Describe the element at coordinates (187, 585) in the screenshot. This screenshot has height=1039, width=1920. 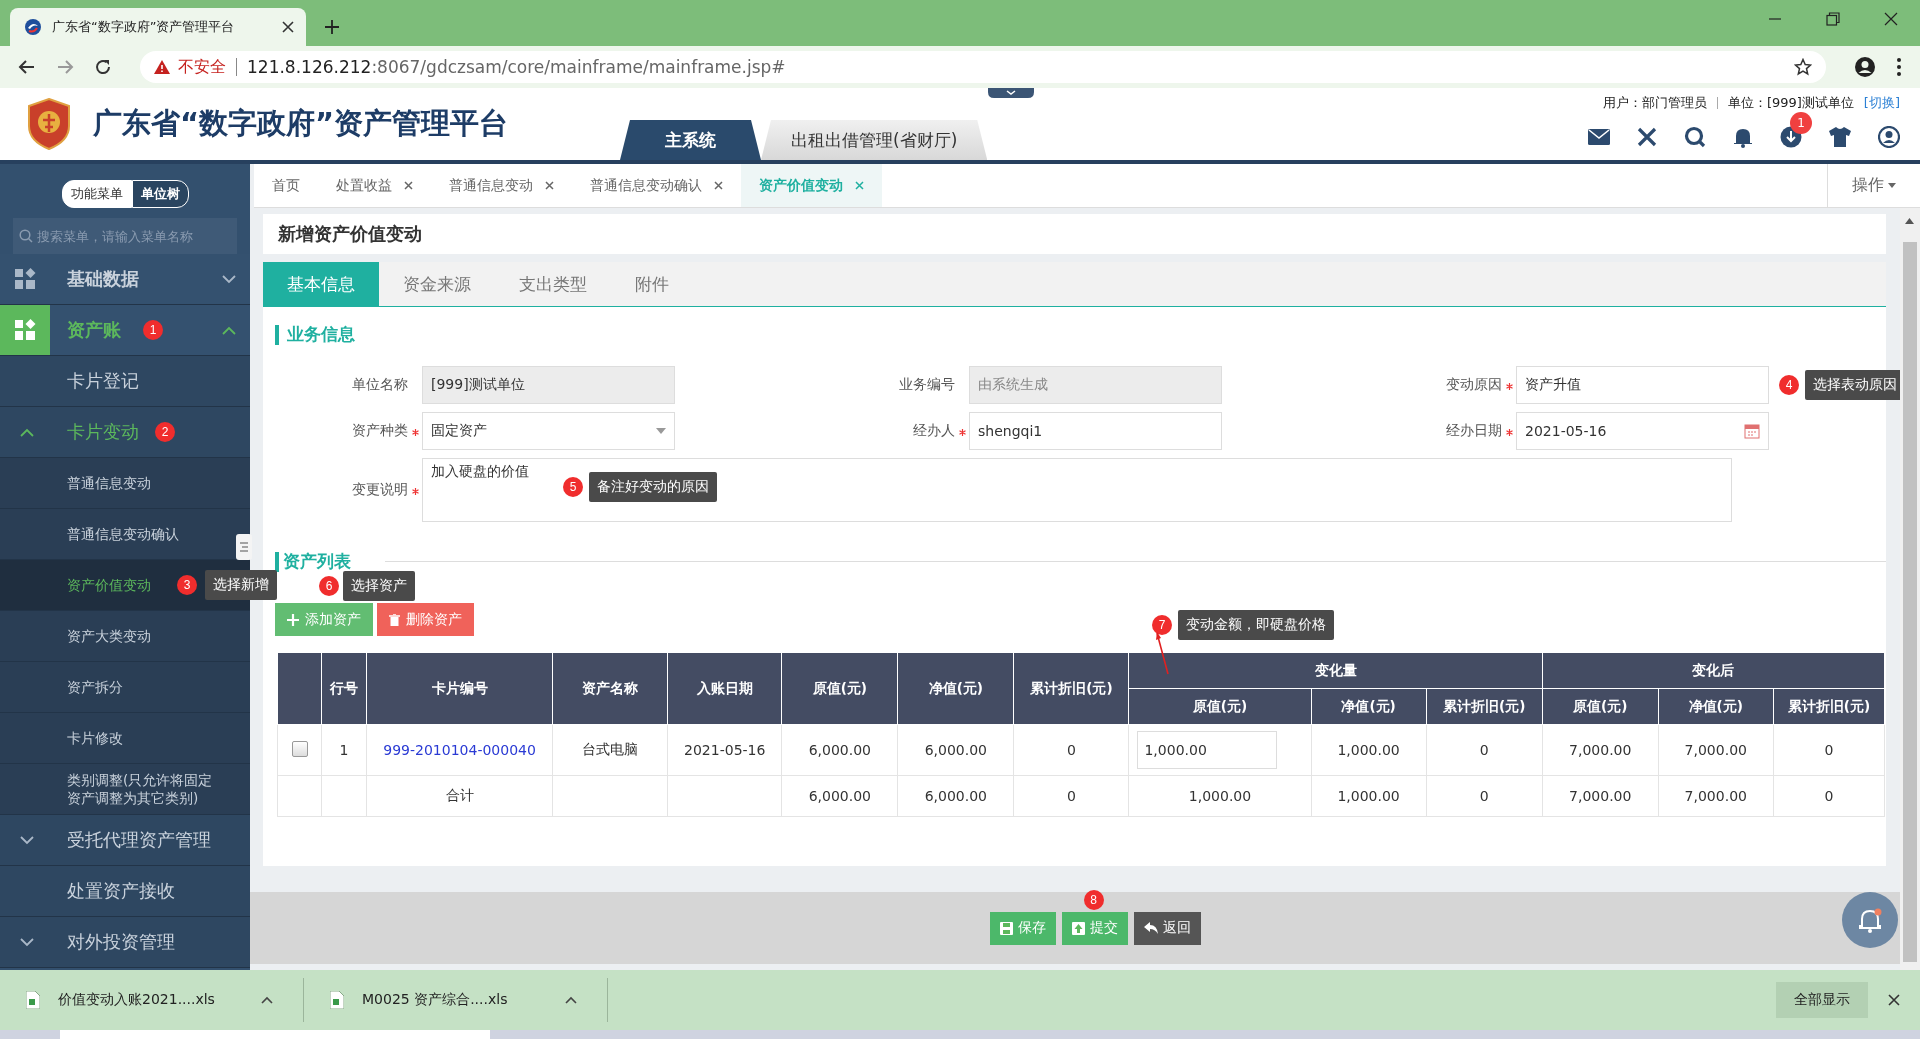
I see `step-badge: 3` at that location.